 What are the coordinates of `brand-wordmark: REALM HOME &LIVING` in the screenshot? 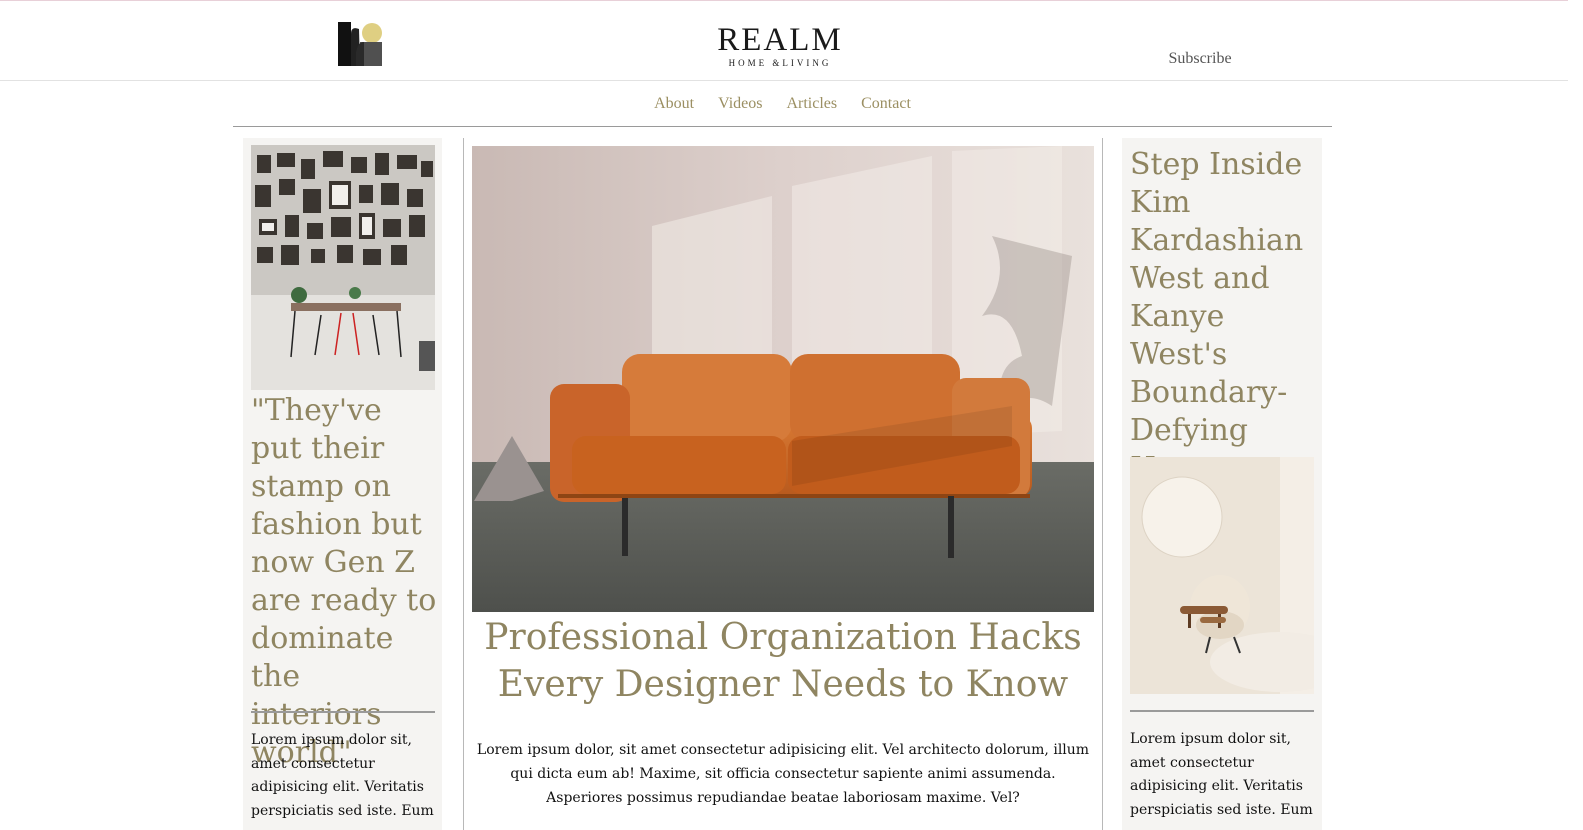 It's located at (780, 45).